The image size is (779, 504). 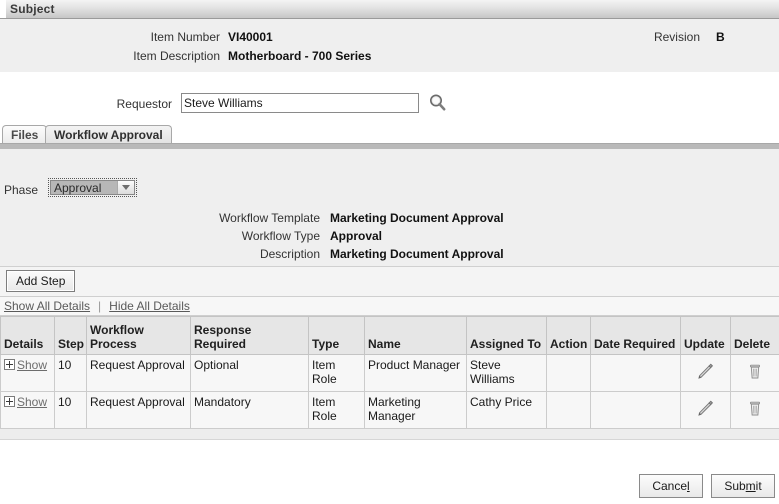 I want to click on row-response-required: Optional, so click(x=249, y=373).